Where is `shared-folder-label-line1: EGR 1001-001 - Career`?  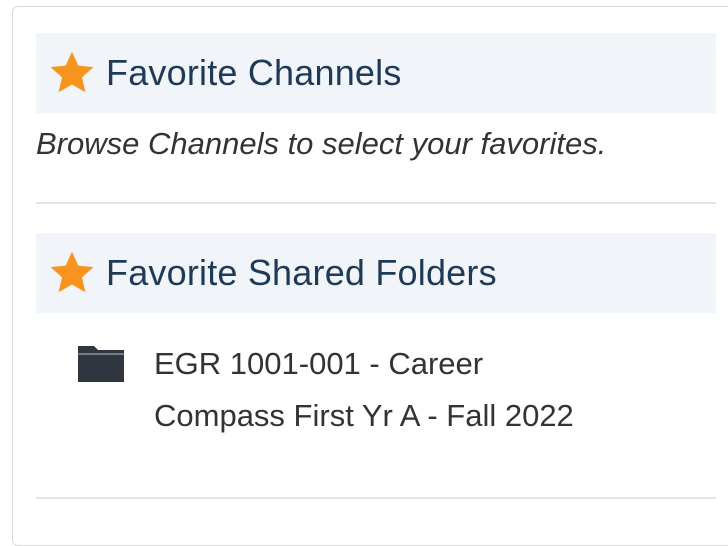 shared-folder-label-line1: EGR 1001-001 - Career is located at coordinates (319, 363).